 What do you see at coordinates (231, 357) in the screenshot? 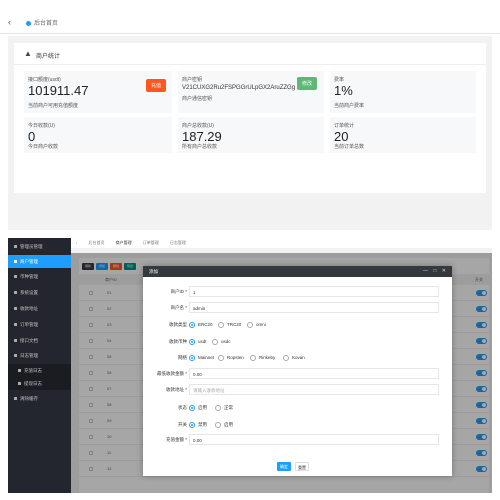
I see `radio-ropsten: Ropsten` at bounding box center [231, 357].